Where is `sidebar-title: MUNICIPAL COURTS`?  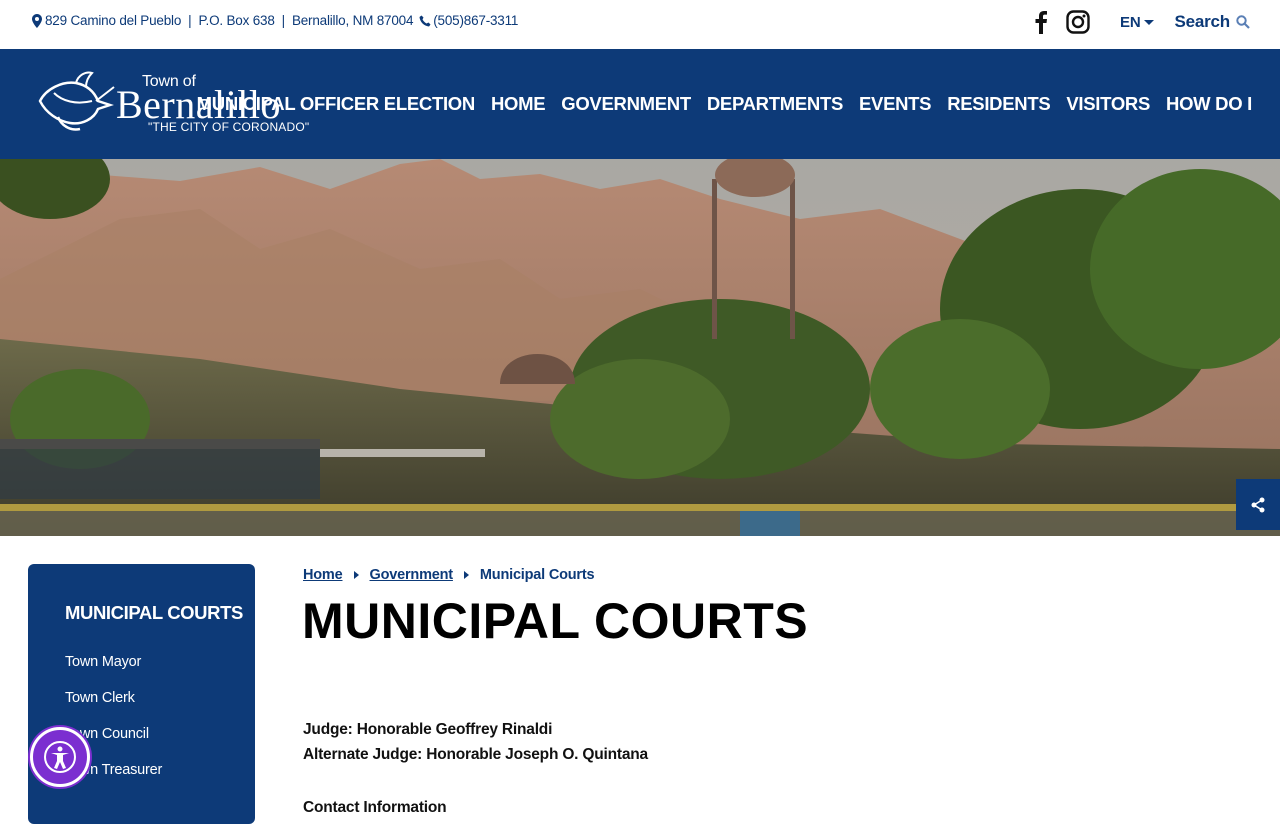
sidebar-title: MUNICIPAL COURTS is located at coordinates (154, 612).